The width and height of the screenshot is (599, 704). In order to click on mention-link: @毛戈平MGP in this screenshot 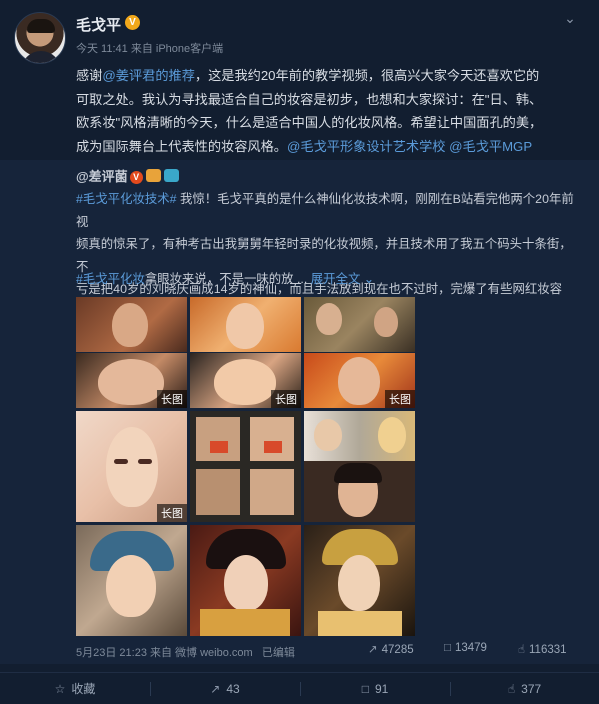, I will do `click(490, 146)`.